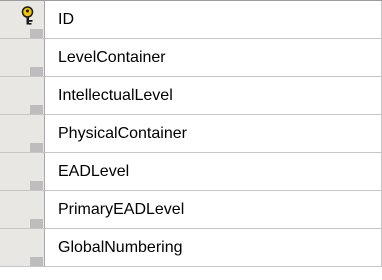 The width and height of the screenshot is (382, 280). I want to click on column-name: IntellectualLevel, so click(115, 95).